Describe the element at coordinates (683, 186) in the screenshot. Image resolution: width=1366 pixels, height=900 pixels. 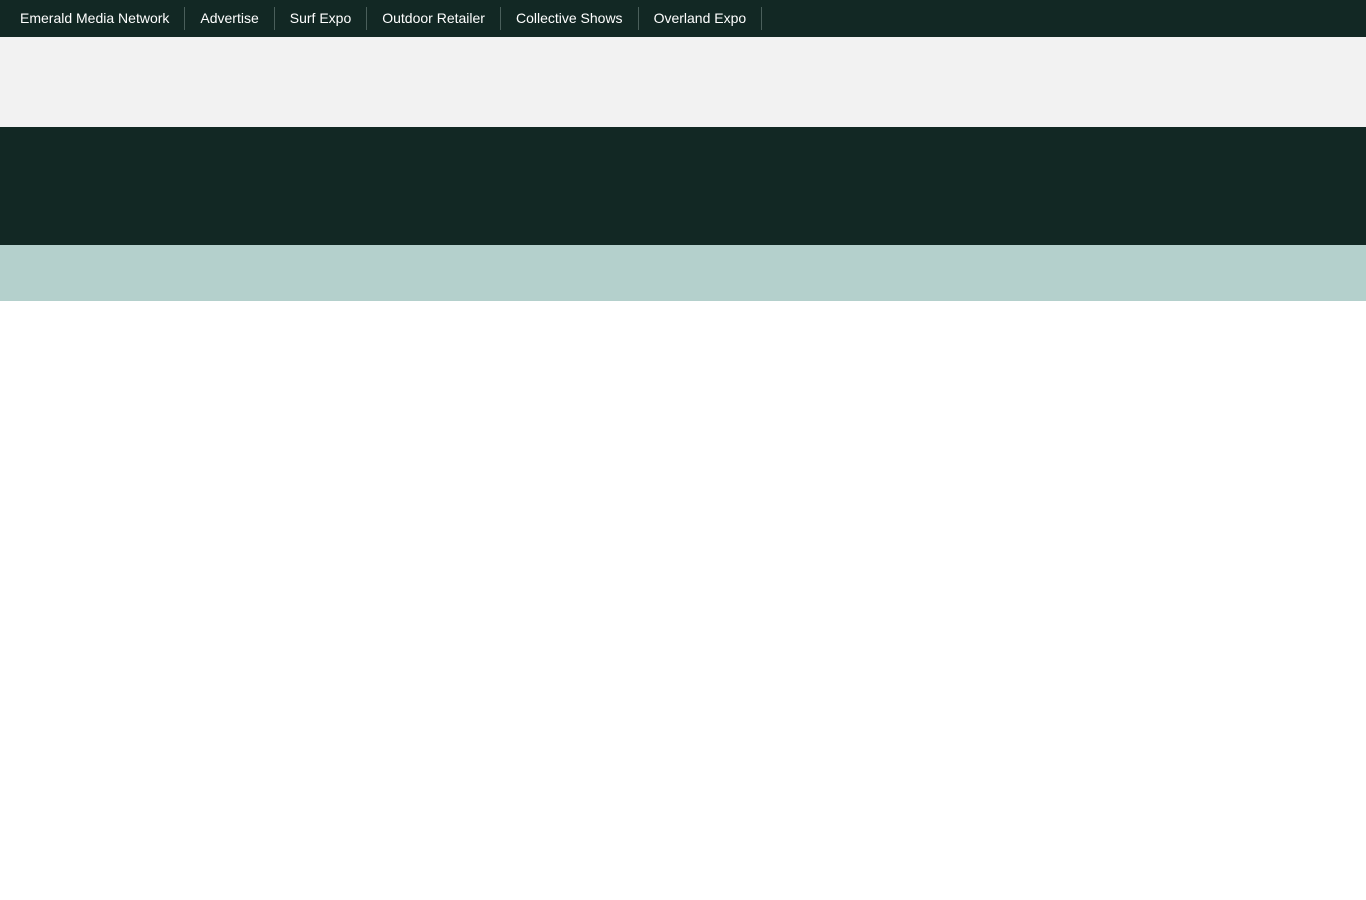
I see `site-header` at that location.